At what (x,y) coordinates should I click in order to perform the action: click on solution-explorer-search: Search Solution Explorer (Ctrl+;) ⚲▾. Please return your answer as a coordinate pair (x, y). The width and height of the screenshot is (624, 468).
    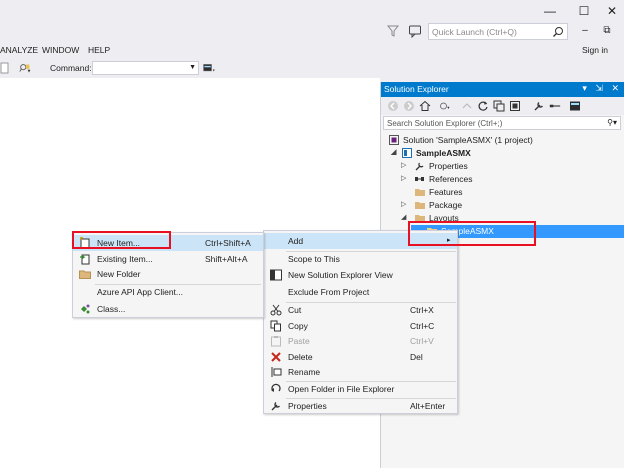
    Looking at the image, I should click on (502, 123).